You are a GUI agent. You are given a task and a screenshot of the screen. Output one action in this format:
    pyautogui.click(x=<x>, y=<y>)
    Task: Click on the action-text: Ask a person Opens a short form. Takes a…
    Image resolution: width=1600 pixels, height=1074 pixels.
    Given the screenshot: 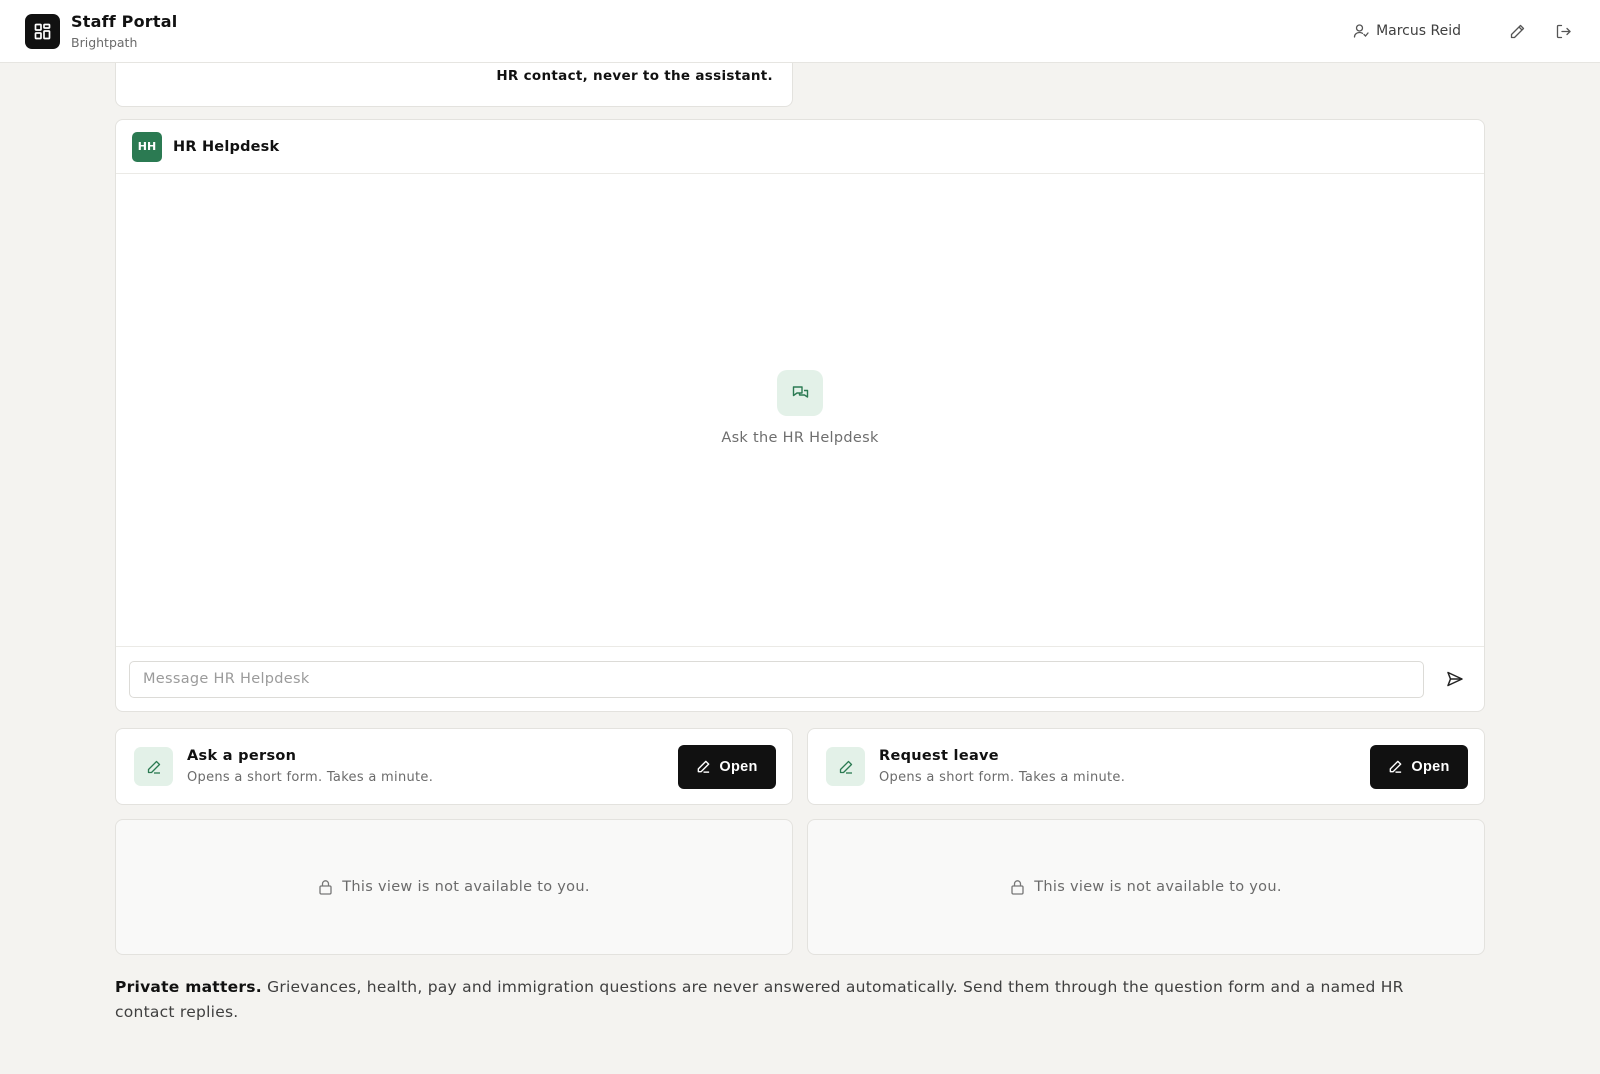 What is the action you would take?
    pyautogui.click(x=310, y=766)
    